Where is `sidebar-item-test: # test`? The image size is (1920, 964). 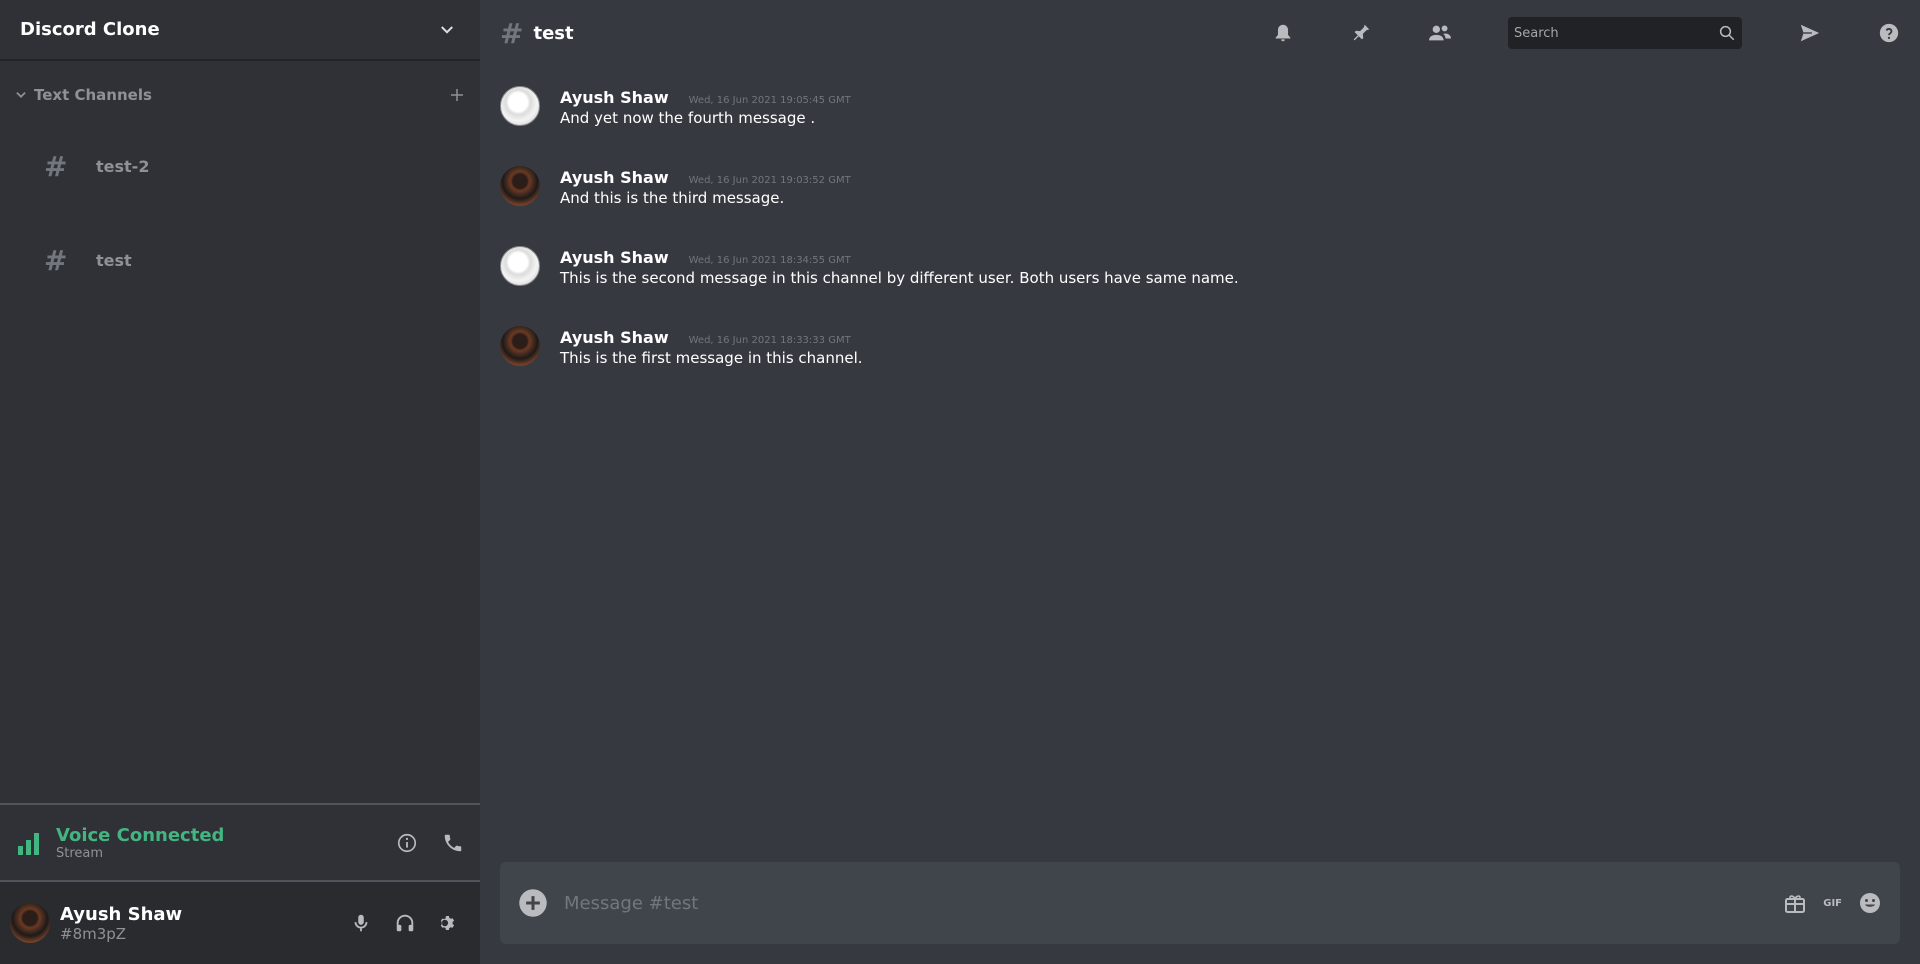
sidebar-item-test: # test is located at coordinates (240, 260).